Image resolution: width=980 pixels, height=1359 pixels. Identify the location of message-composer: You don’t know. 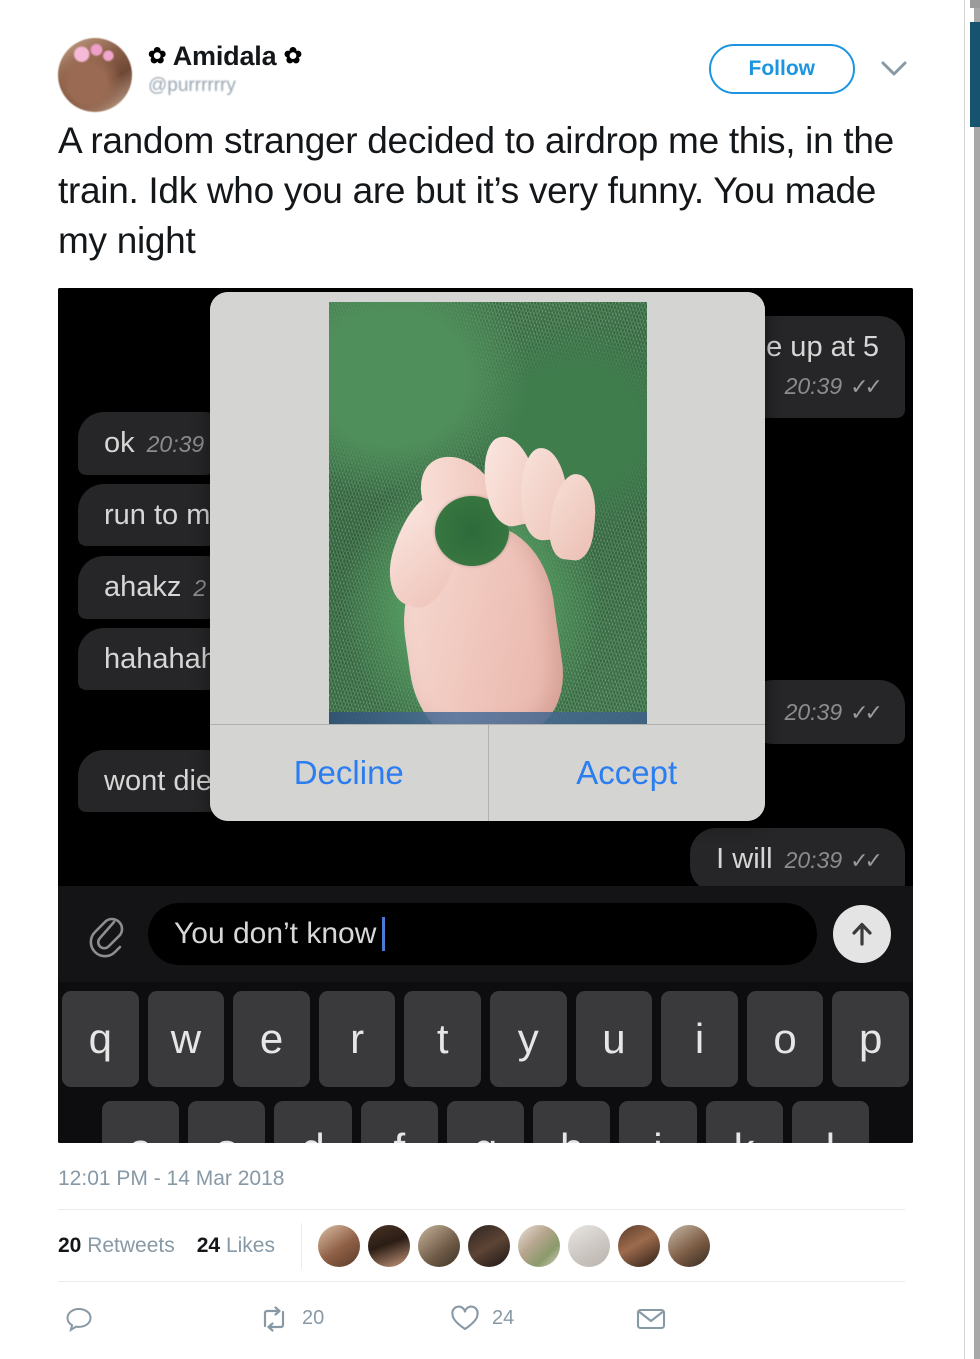
(485, 934).